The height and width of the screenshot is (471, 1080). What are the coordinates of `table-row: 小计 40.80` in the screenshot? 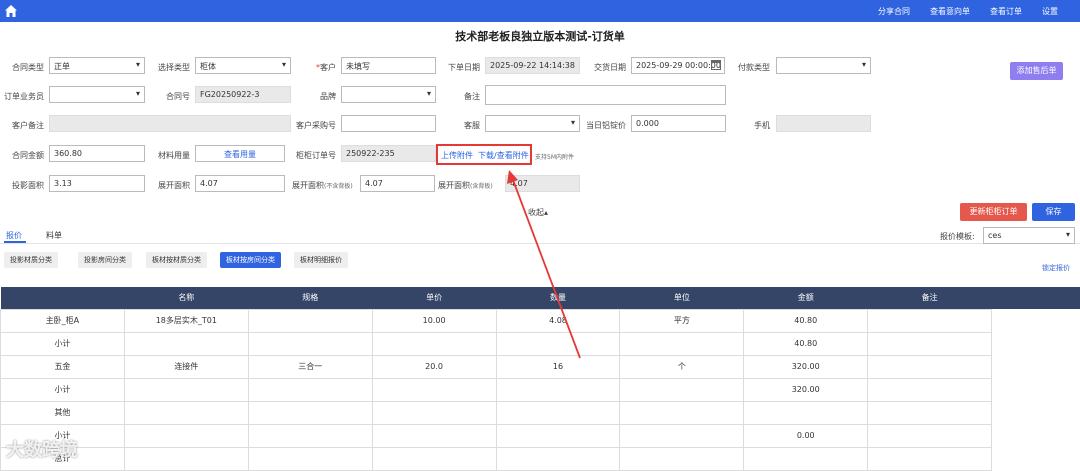 It's located at (540, 343).